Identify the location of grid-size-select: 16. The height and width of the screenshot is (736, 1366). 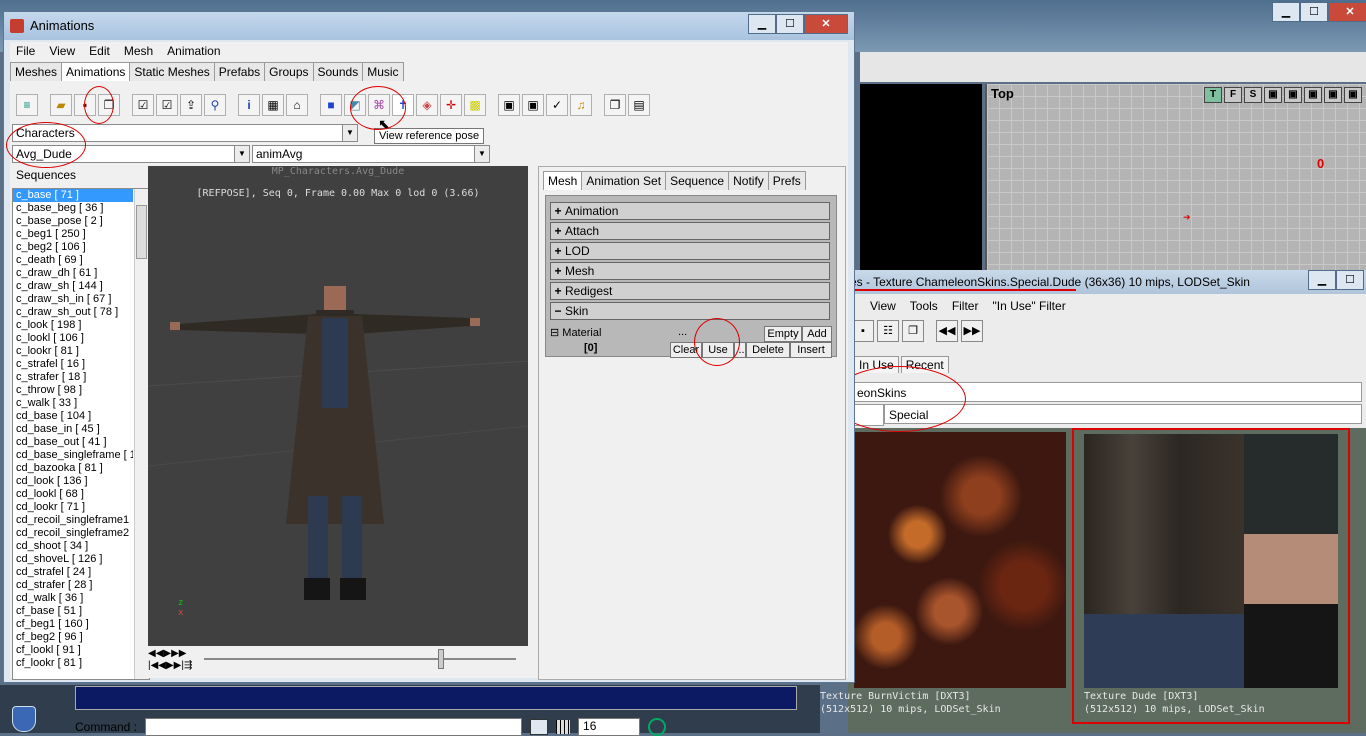
(609, 727).